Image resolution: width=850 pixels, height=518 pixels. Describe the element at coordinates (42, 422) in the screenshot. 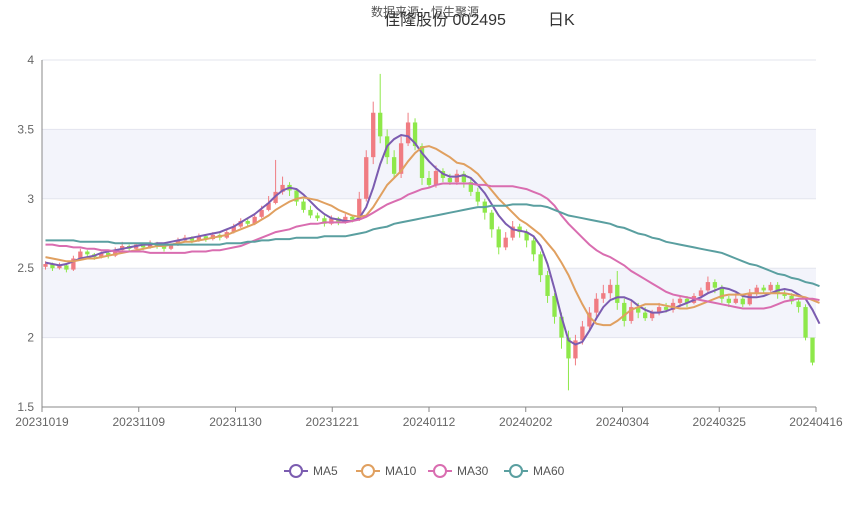

I see `x-tick-label: 20231019` at that location.